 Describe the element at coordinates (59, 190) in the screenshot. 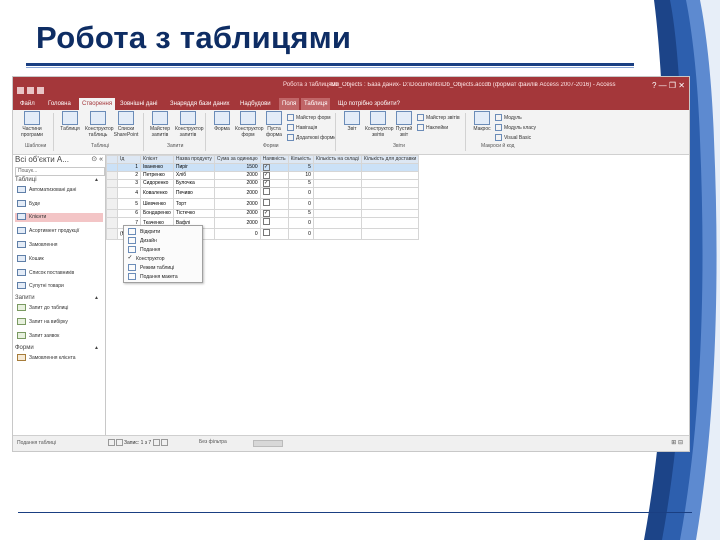

I see `nav-item-table: Автоматизовані дані` at that location.